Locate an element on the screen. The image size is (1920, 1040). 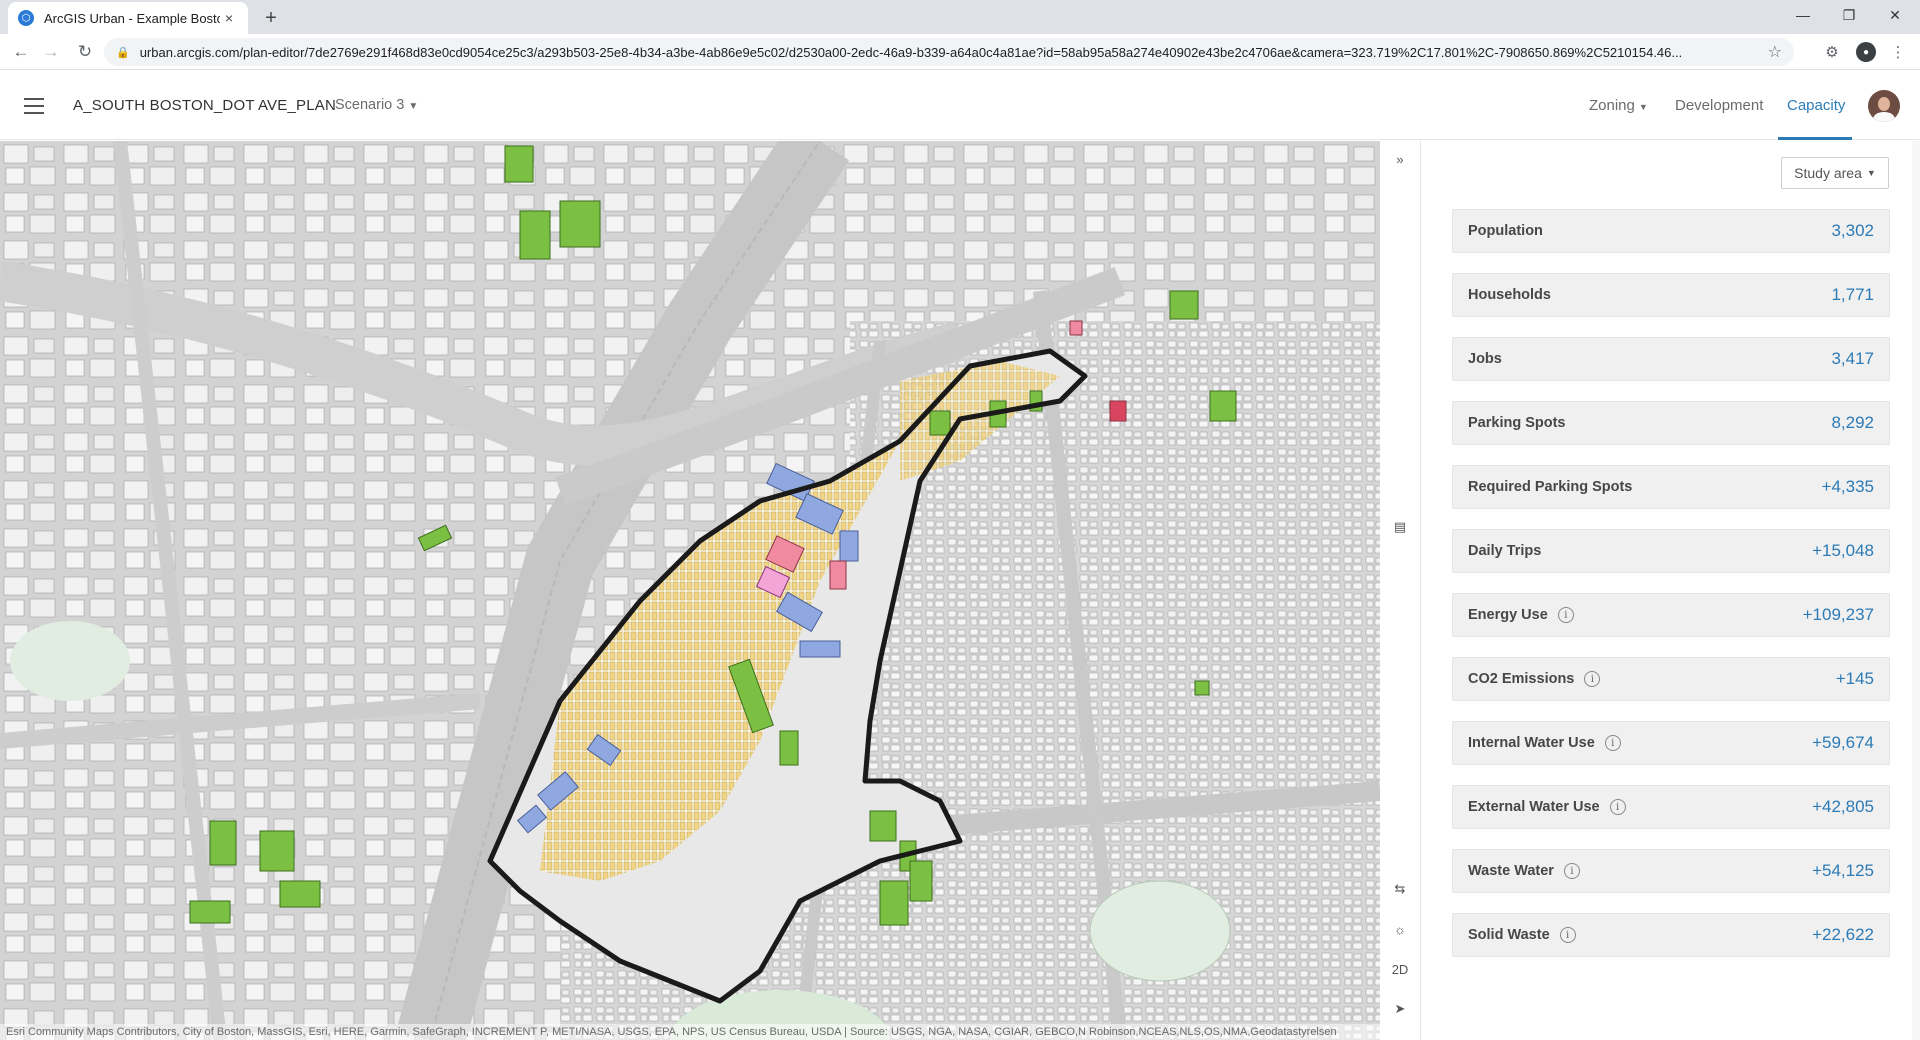
metric-label: Daily Trips is located at coordinates (1505, 551).